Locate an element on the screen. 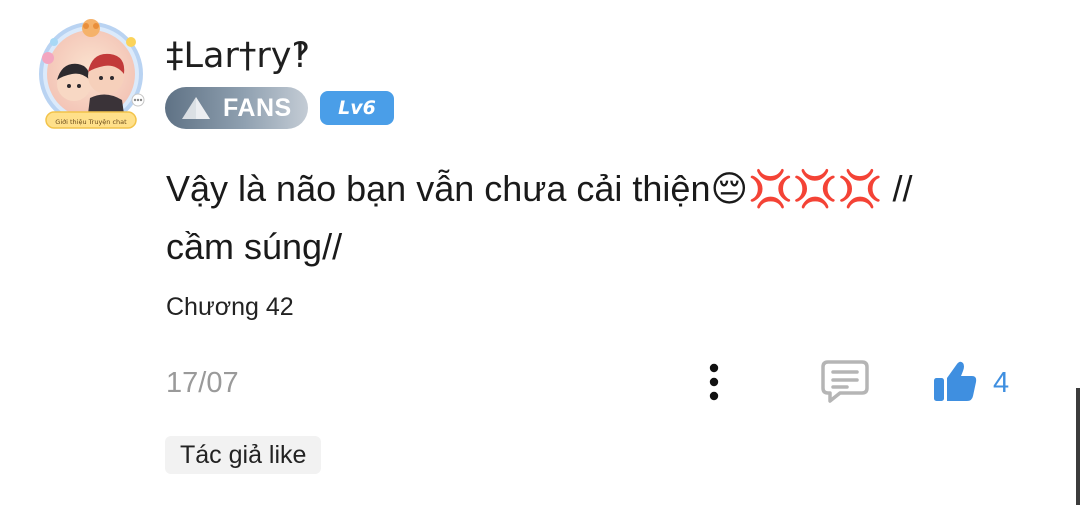 This screenshot has width=1080, height=505. username: ‡Lar†ry‽ is located at coordinates (238, 56).